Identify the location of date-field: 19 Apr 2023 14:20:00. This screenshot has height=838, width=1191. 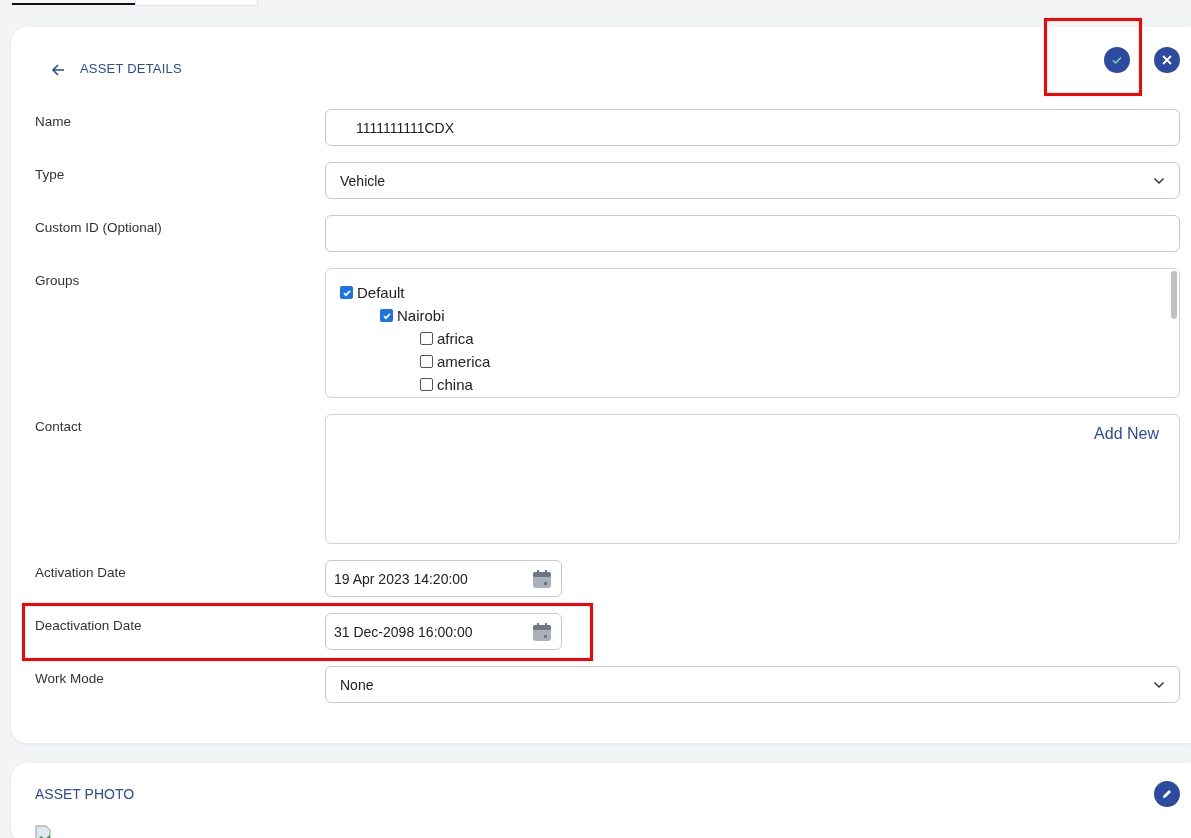
(443, 578).